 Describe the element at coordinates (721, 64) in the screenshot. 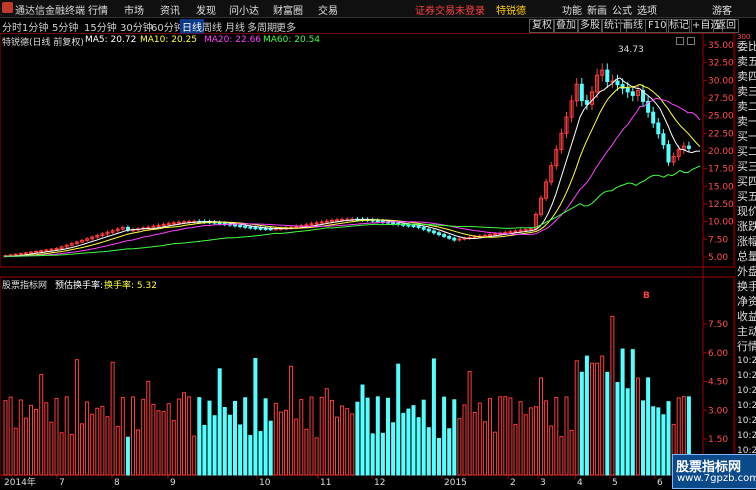

I see `price-tick-label-1: 32.50` at that location.